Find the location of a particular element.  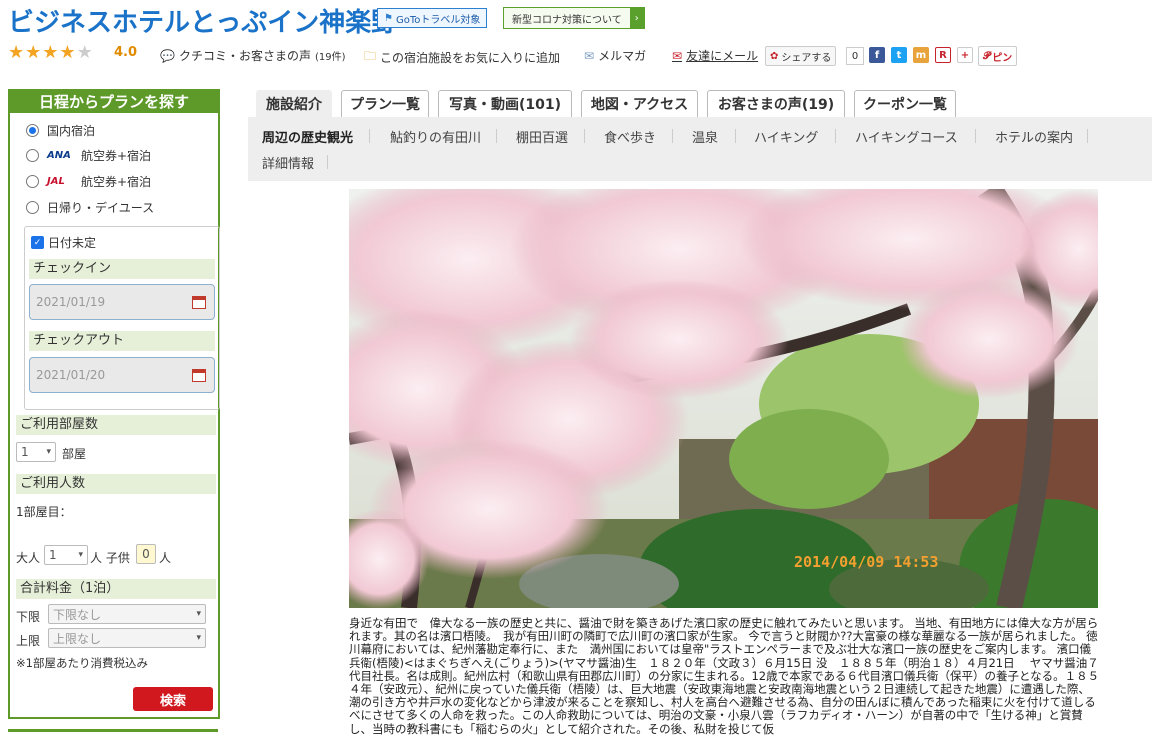

tab-coupons: クーポン一覧 is located at coordinates (905, 103).